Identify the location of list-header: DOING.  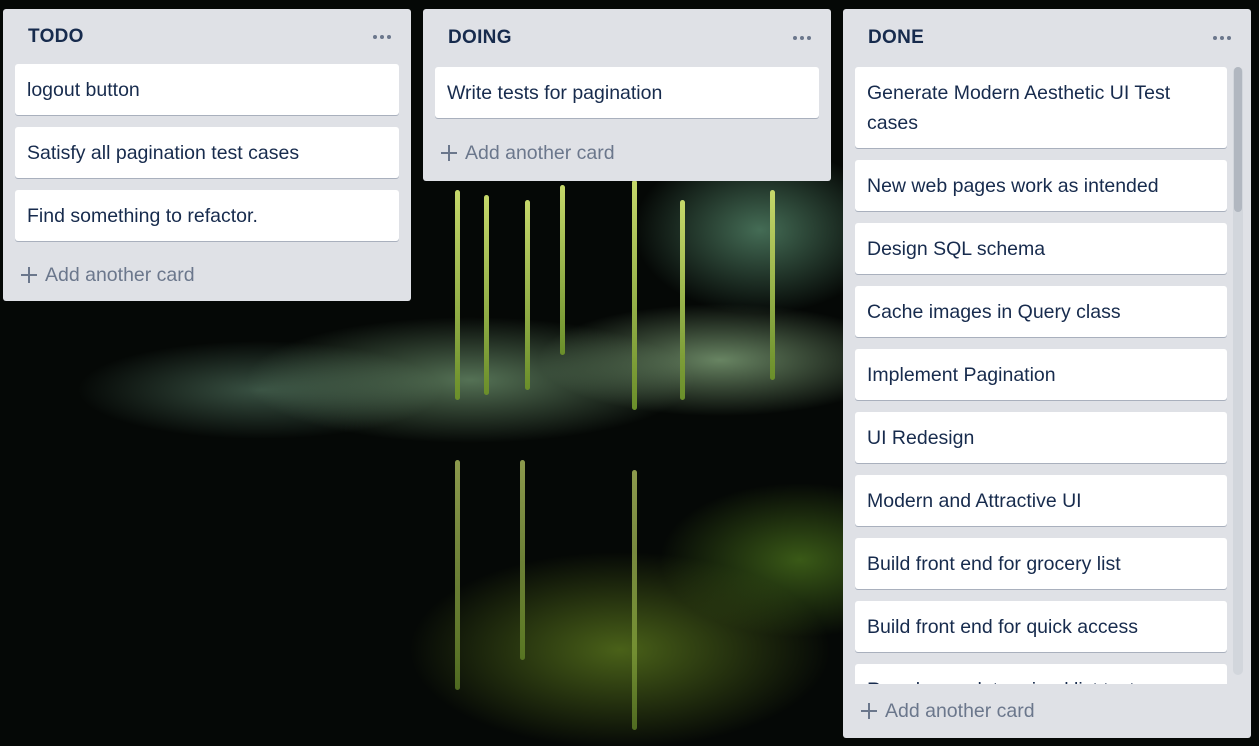
(627, 38).